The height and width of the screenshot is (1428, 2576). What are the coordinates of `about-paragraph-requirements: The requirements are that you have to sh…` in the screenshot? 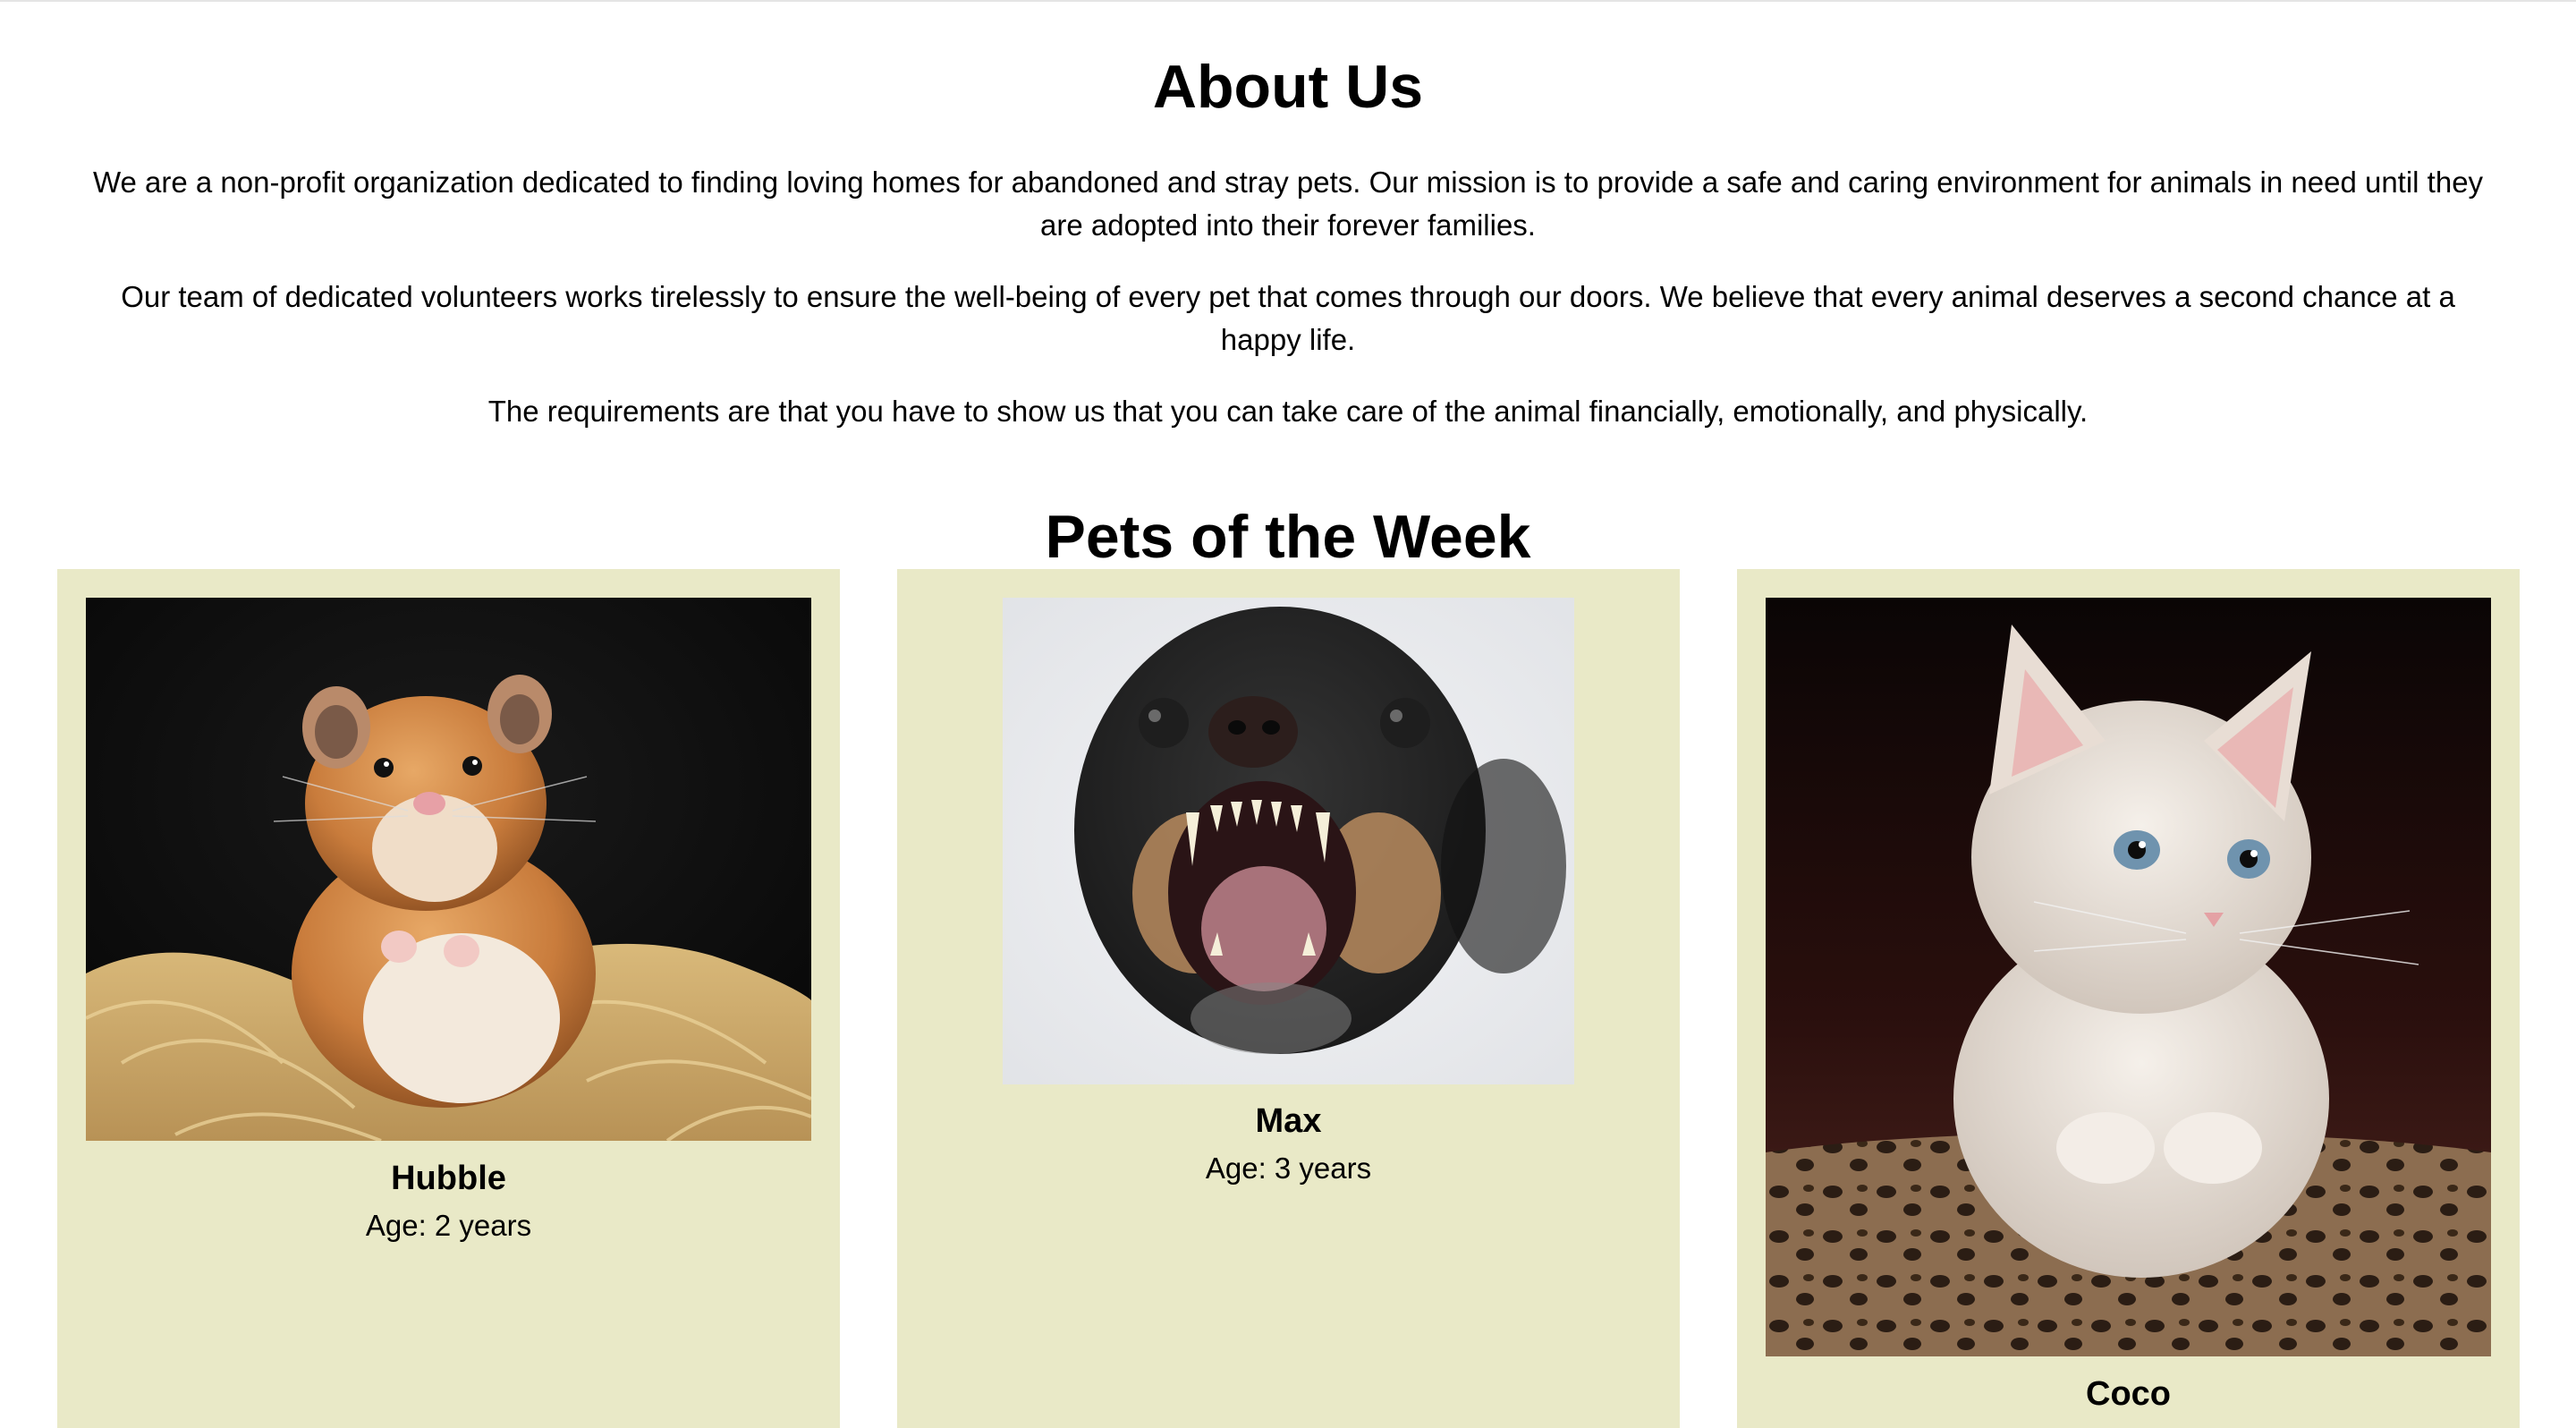 It's located at (1288, 411).